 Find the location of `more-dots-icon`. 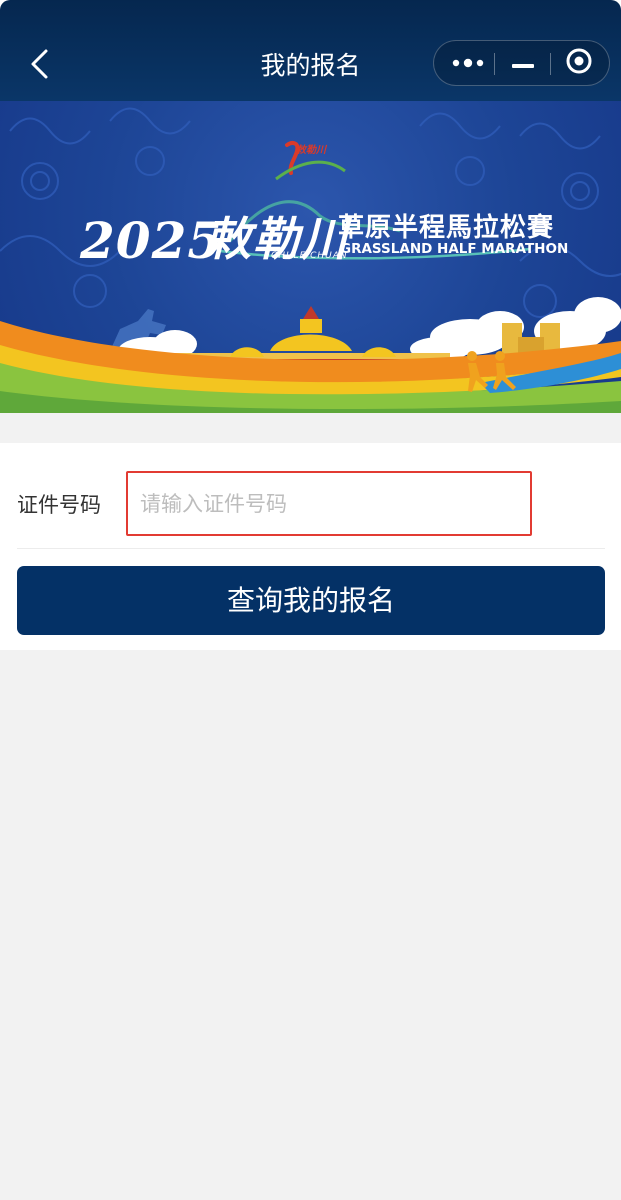

more-dots-icon is located at coordinates (468, 63).